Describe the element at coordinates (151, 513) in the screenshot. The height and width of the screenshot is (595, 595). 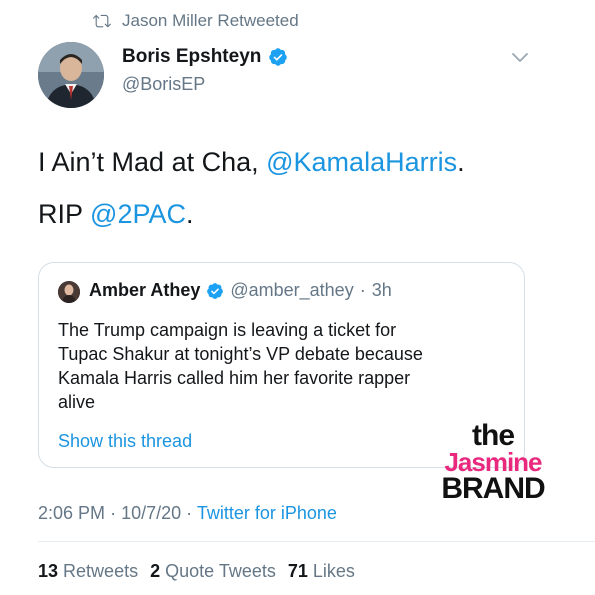
I see `tweet-date: 10/7/20` at that location.